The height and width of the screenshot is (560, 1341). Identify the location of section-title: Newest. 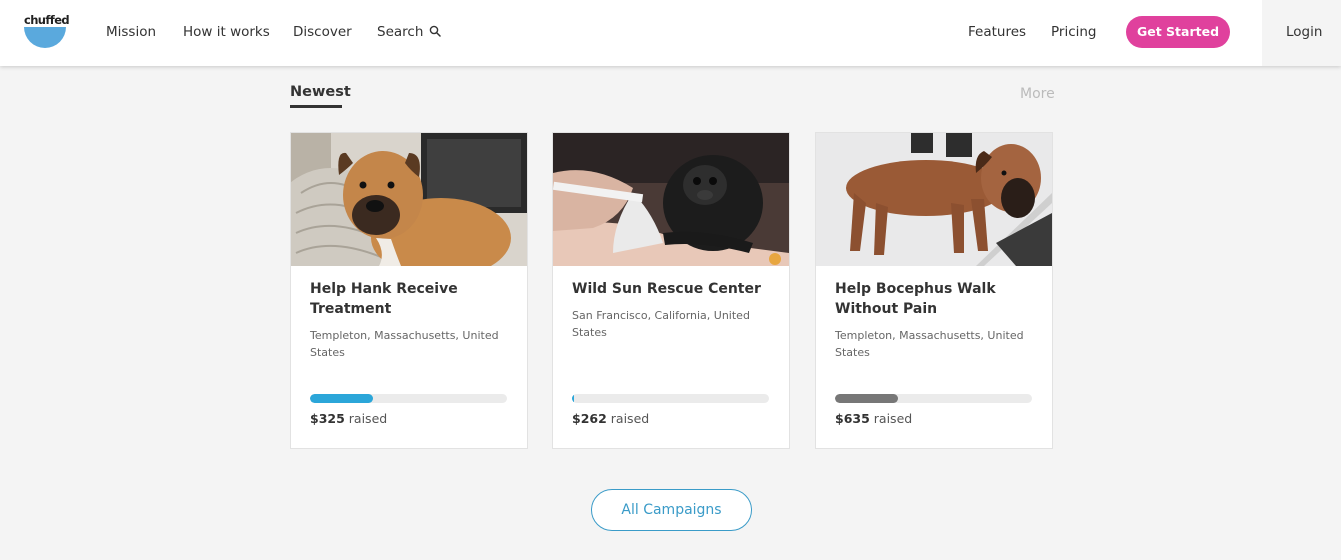
(320, 92).